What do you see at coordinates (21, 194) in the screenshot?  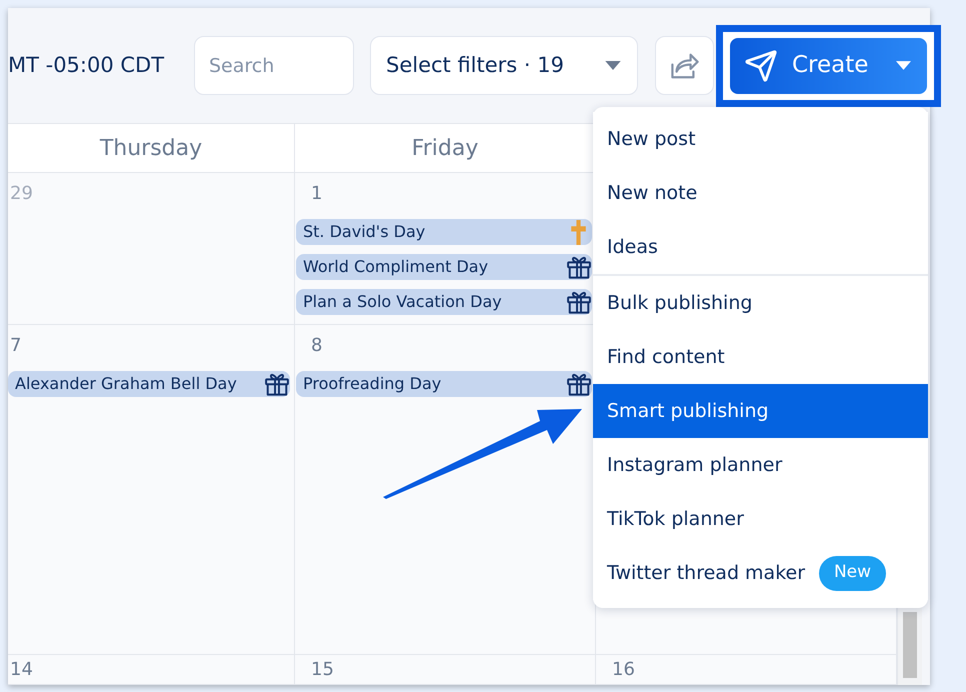 I see `day-number: 29` at bounding box center [21, 194].